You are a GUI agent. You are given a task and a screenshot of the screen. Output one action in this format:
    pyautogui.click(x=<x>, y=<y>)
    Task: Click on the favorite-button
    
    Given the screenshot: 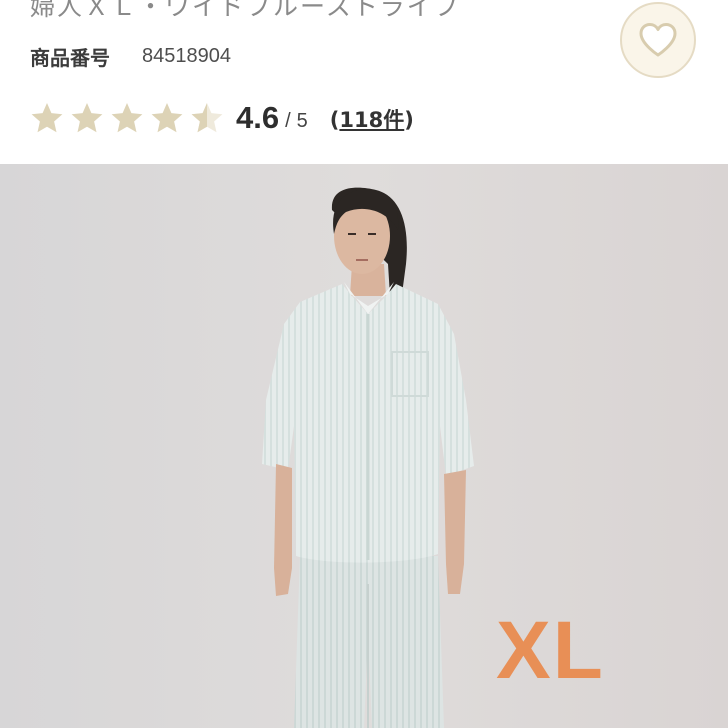 What is the action you would take?
    pyautogui.click(x=658, y=40)
    